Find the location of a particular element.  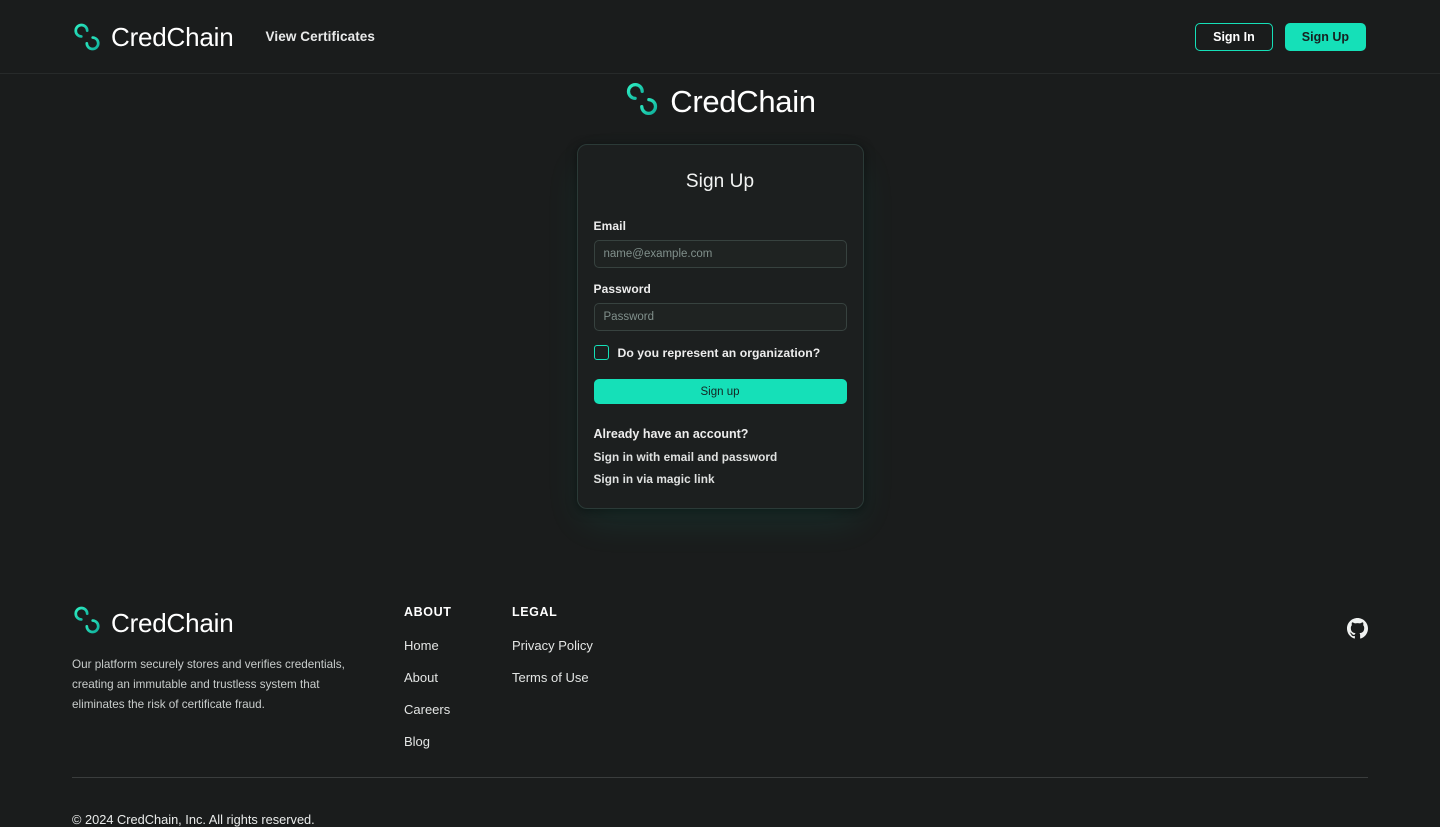

email-input is located at coordinates (720, 254).